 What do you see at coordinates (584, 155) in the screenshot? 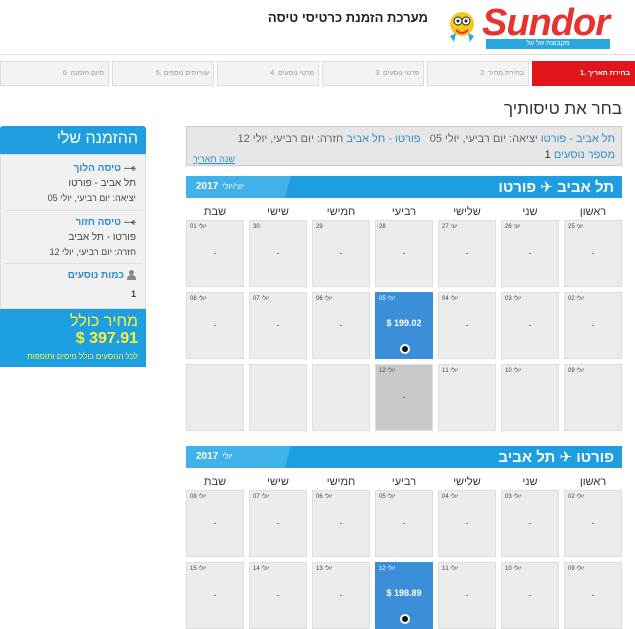
I see `summary-passengers-label: מספר נוסעים` at bounding box center [584, 155].